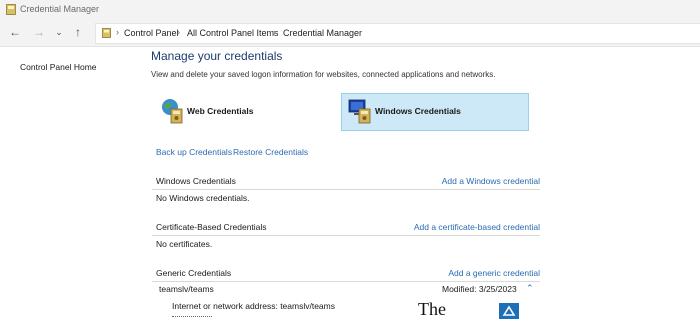 The image size is (700, 321). What do you see at coordinates (322, 33) in the screenshot?
I see `breadcrumb-credential-manager: Credential Manager` at bounding box center [322, 33].